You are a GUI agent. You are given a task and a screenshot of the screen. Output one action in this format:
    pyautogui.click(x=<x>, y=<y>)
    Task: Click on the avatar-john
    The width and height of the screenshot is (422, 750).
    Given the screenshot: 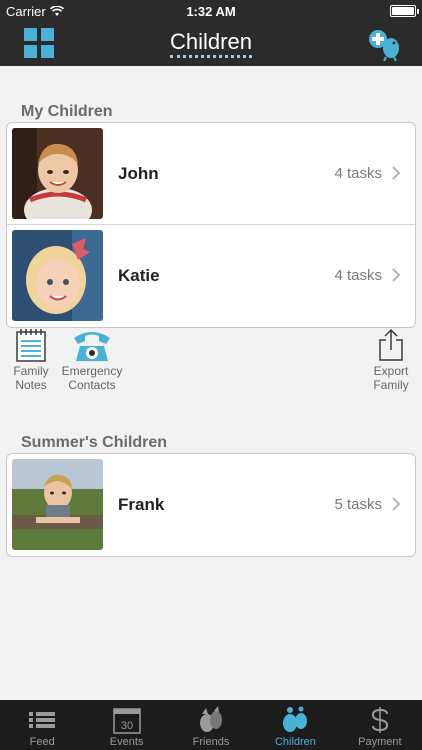 What is the action you would take?
    pyautogui.click(x=57, y=173)
    